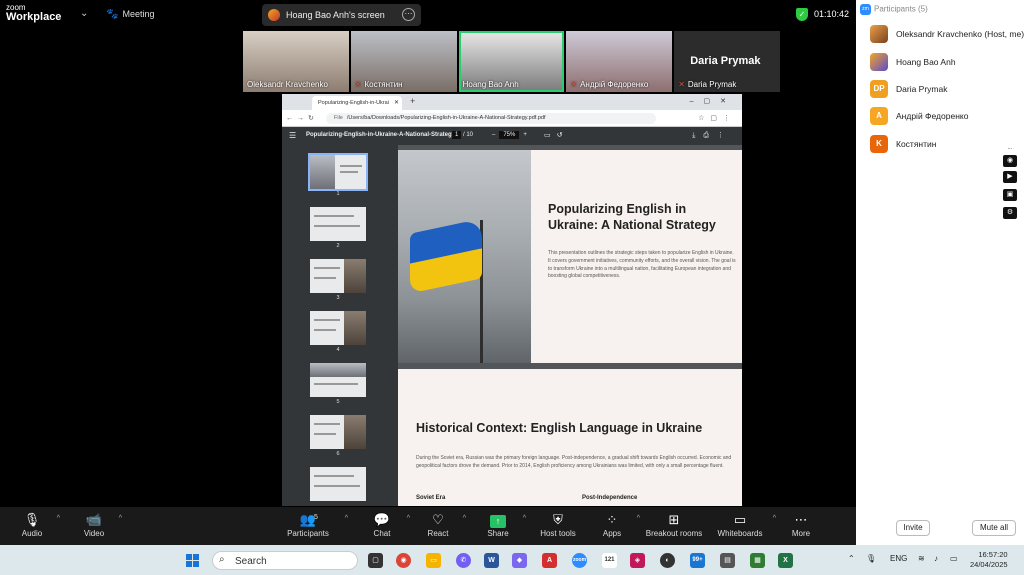 The image size is (1024, 575). What do you see at coordinates (945, 117) in the screenshot?
I see `participant-row: A Андрій Федоренко` at bounding box center [945, 117].